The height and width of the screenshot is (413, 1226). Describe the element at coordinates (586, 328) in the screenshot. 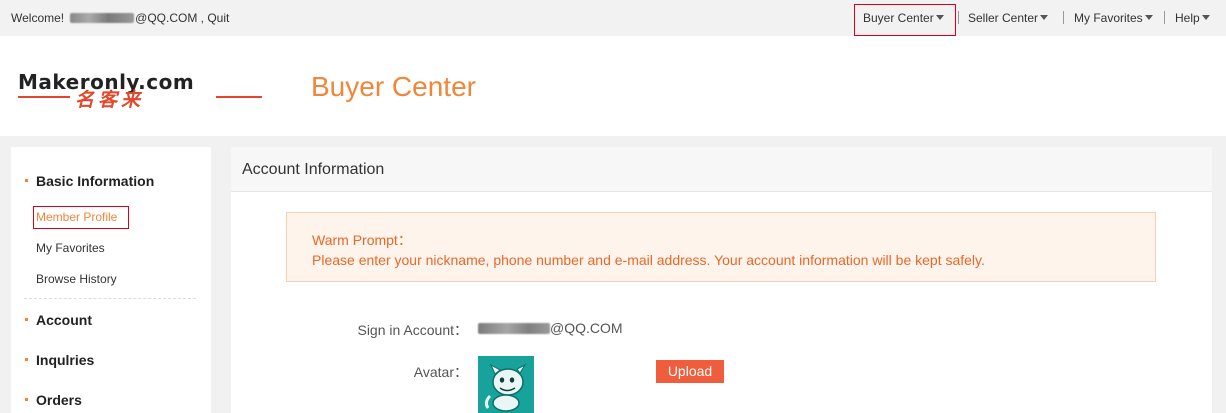

I see `sign-in-account-suffix: @QQ.COM` at that location.